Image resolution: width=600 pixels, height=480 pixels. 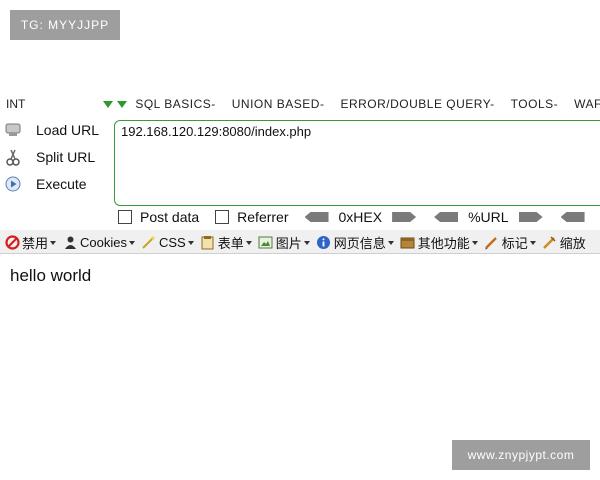 I want to click on referrer-label: Referrer, so click(x=263, y=217).